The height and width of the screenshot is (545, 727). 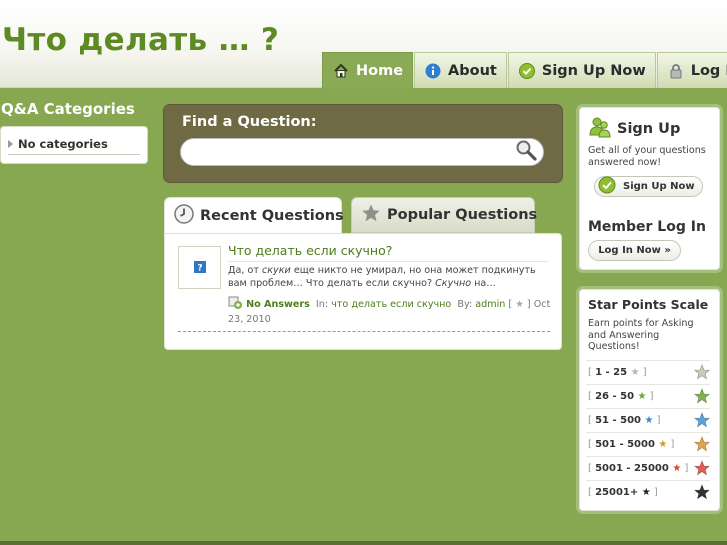 I want to click on star-level-range: 5001 - 25000, so click(x=632, y=468).